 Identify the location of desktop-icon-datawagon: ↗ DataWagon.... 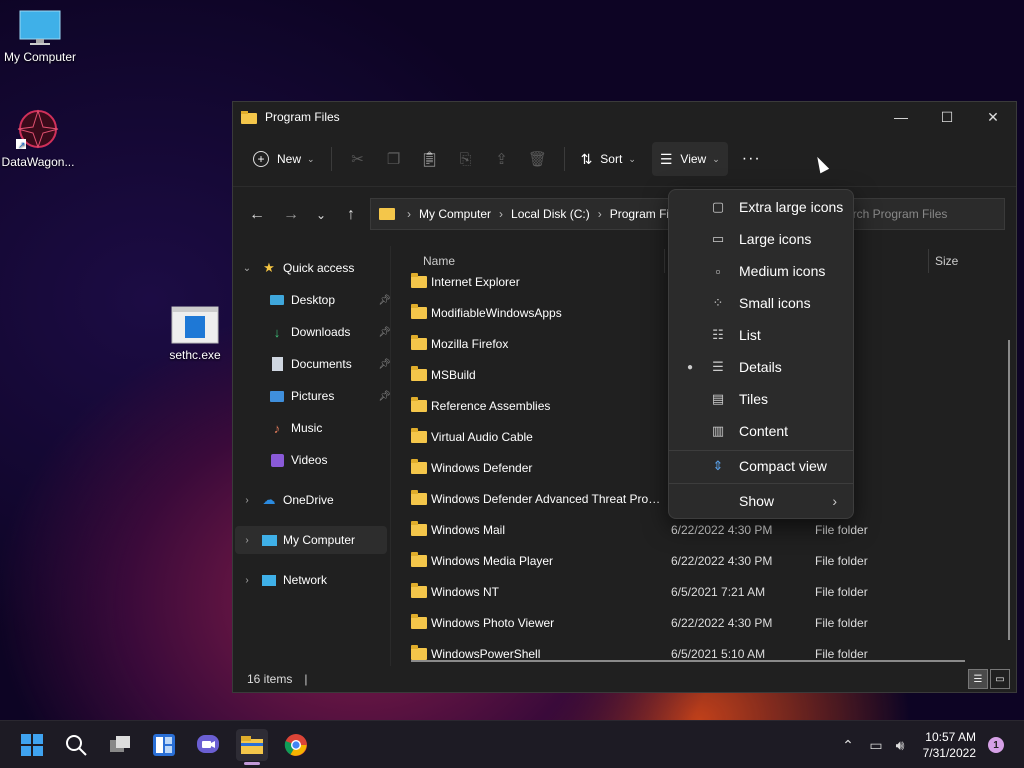
(39, 138).